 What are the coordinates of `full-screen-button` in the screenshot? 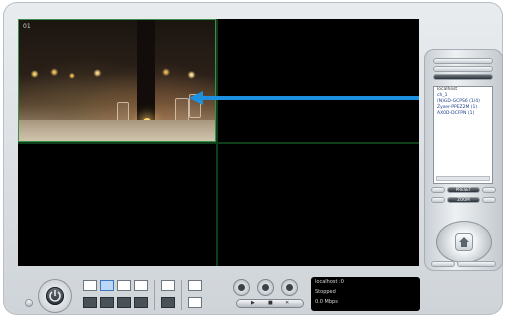 It's located at (168, 285).